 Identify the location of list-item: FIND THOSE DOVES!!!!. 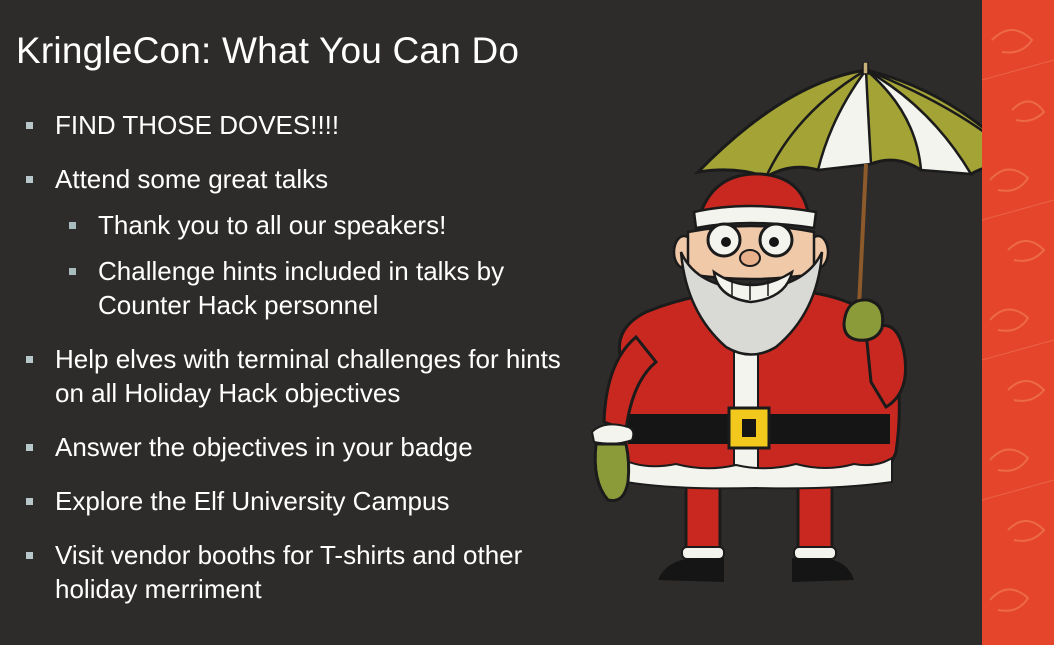
(302, 125).